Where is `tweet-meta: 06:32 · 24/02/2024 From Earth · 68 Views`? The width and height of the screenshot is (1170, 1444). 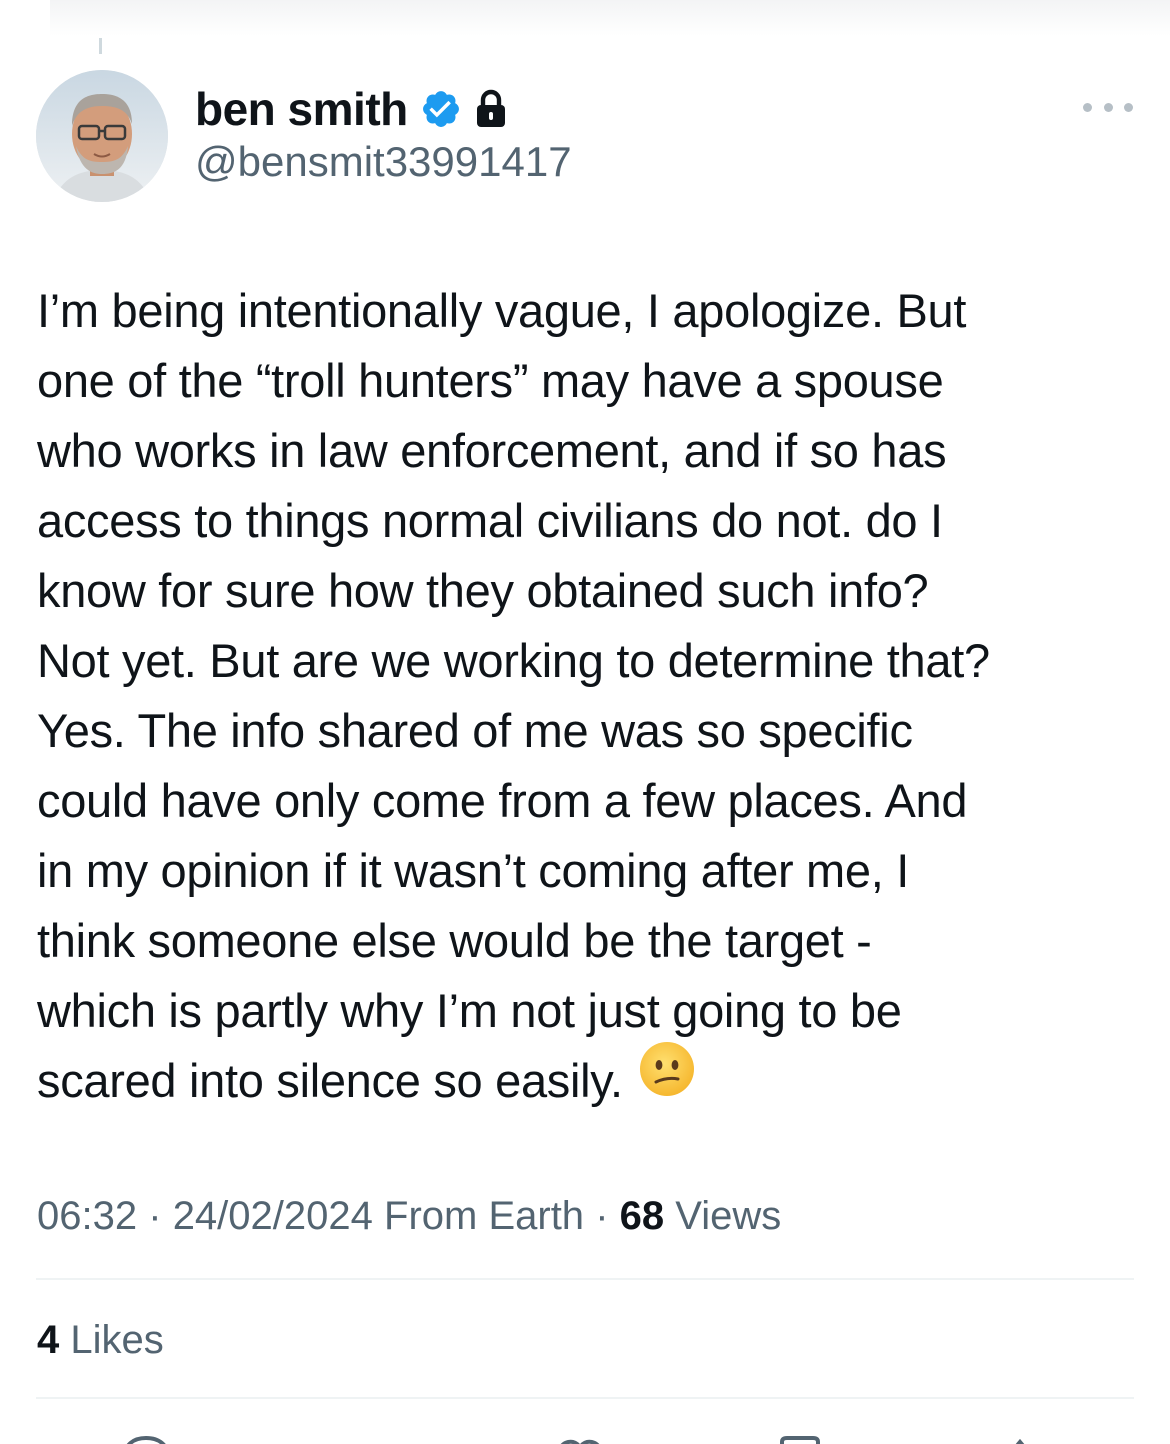 tweet-meta: 06:32 · 24/02/2024 From Earth · 68 Views is located at coordinates (409, 1216).